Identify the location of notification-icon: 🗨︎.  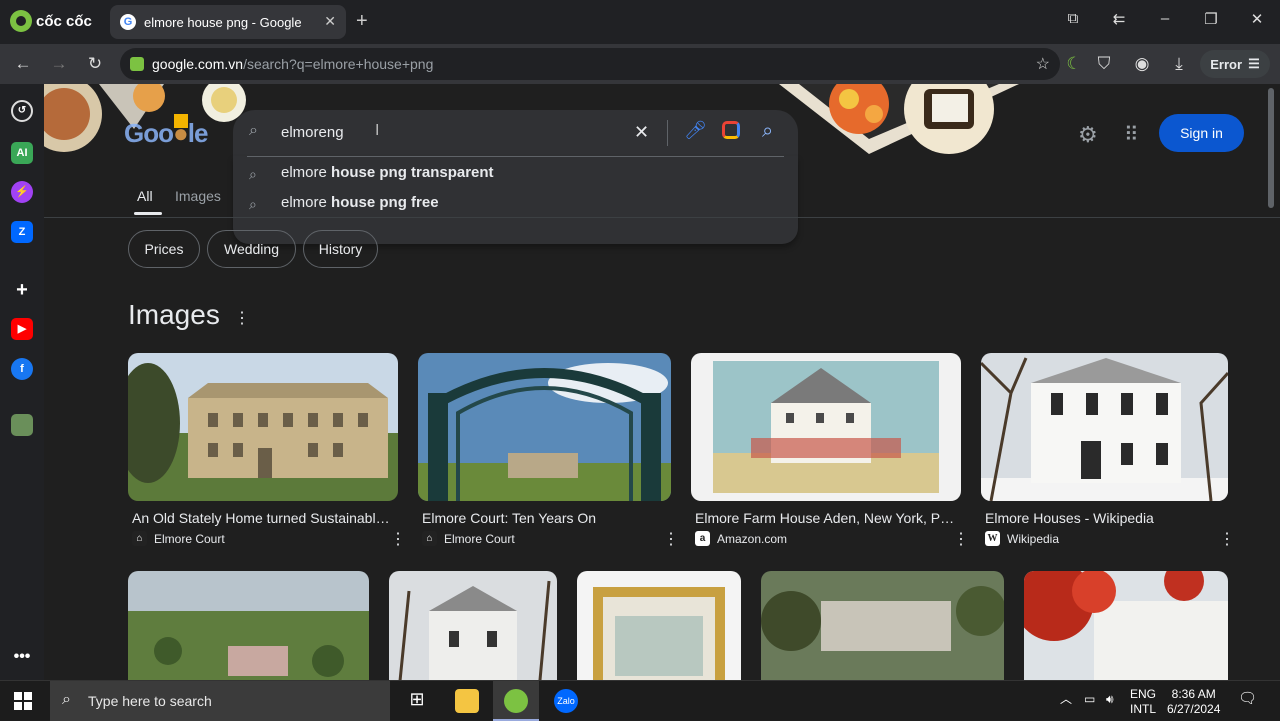
(1247, 698).